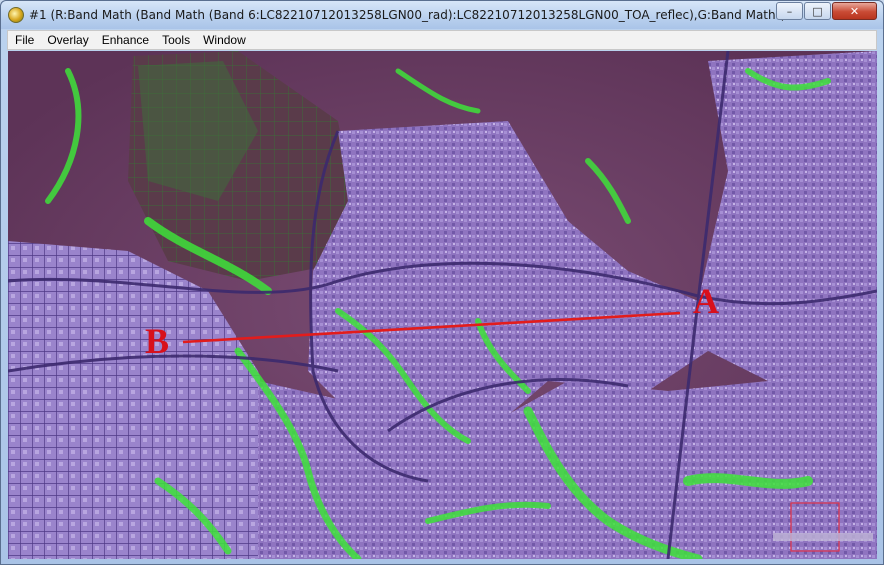  I want to click on close-button: ✕, so click(854, 11).